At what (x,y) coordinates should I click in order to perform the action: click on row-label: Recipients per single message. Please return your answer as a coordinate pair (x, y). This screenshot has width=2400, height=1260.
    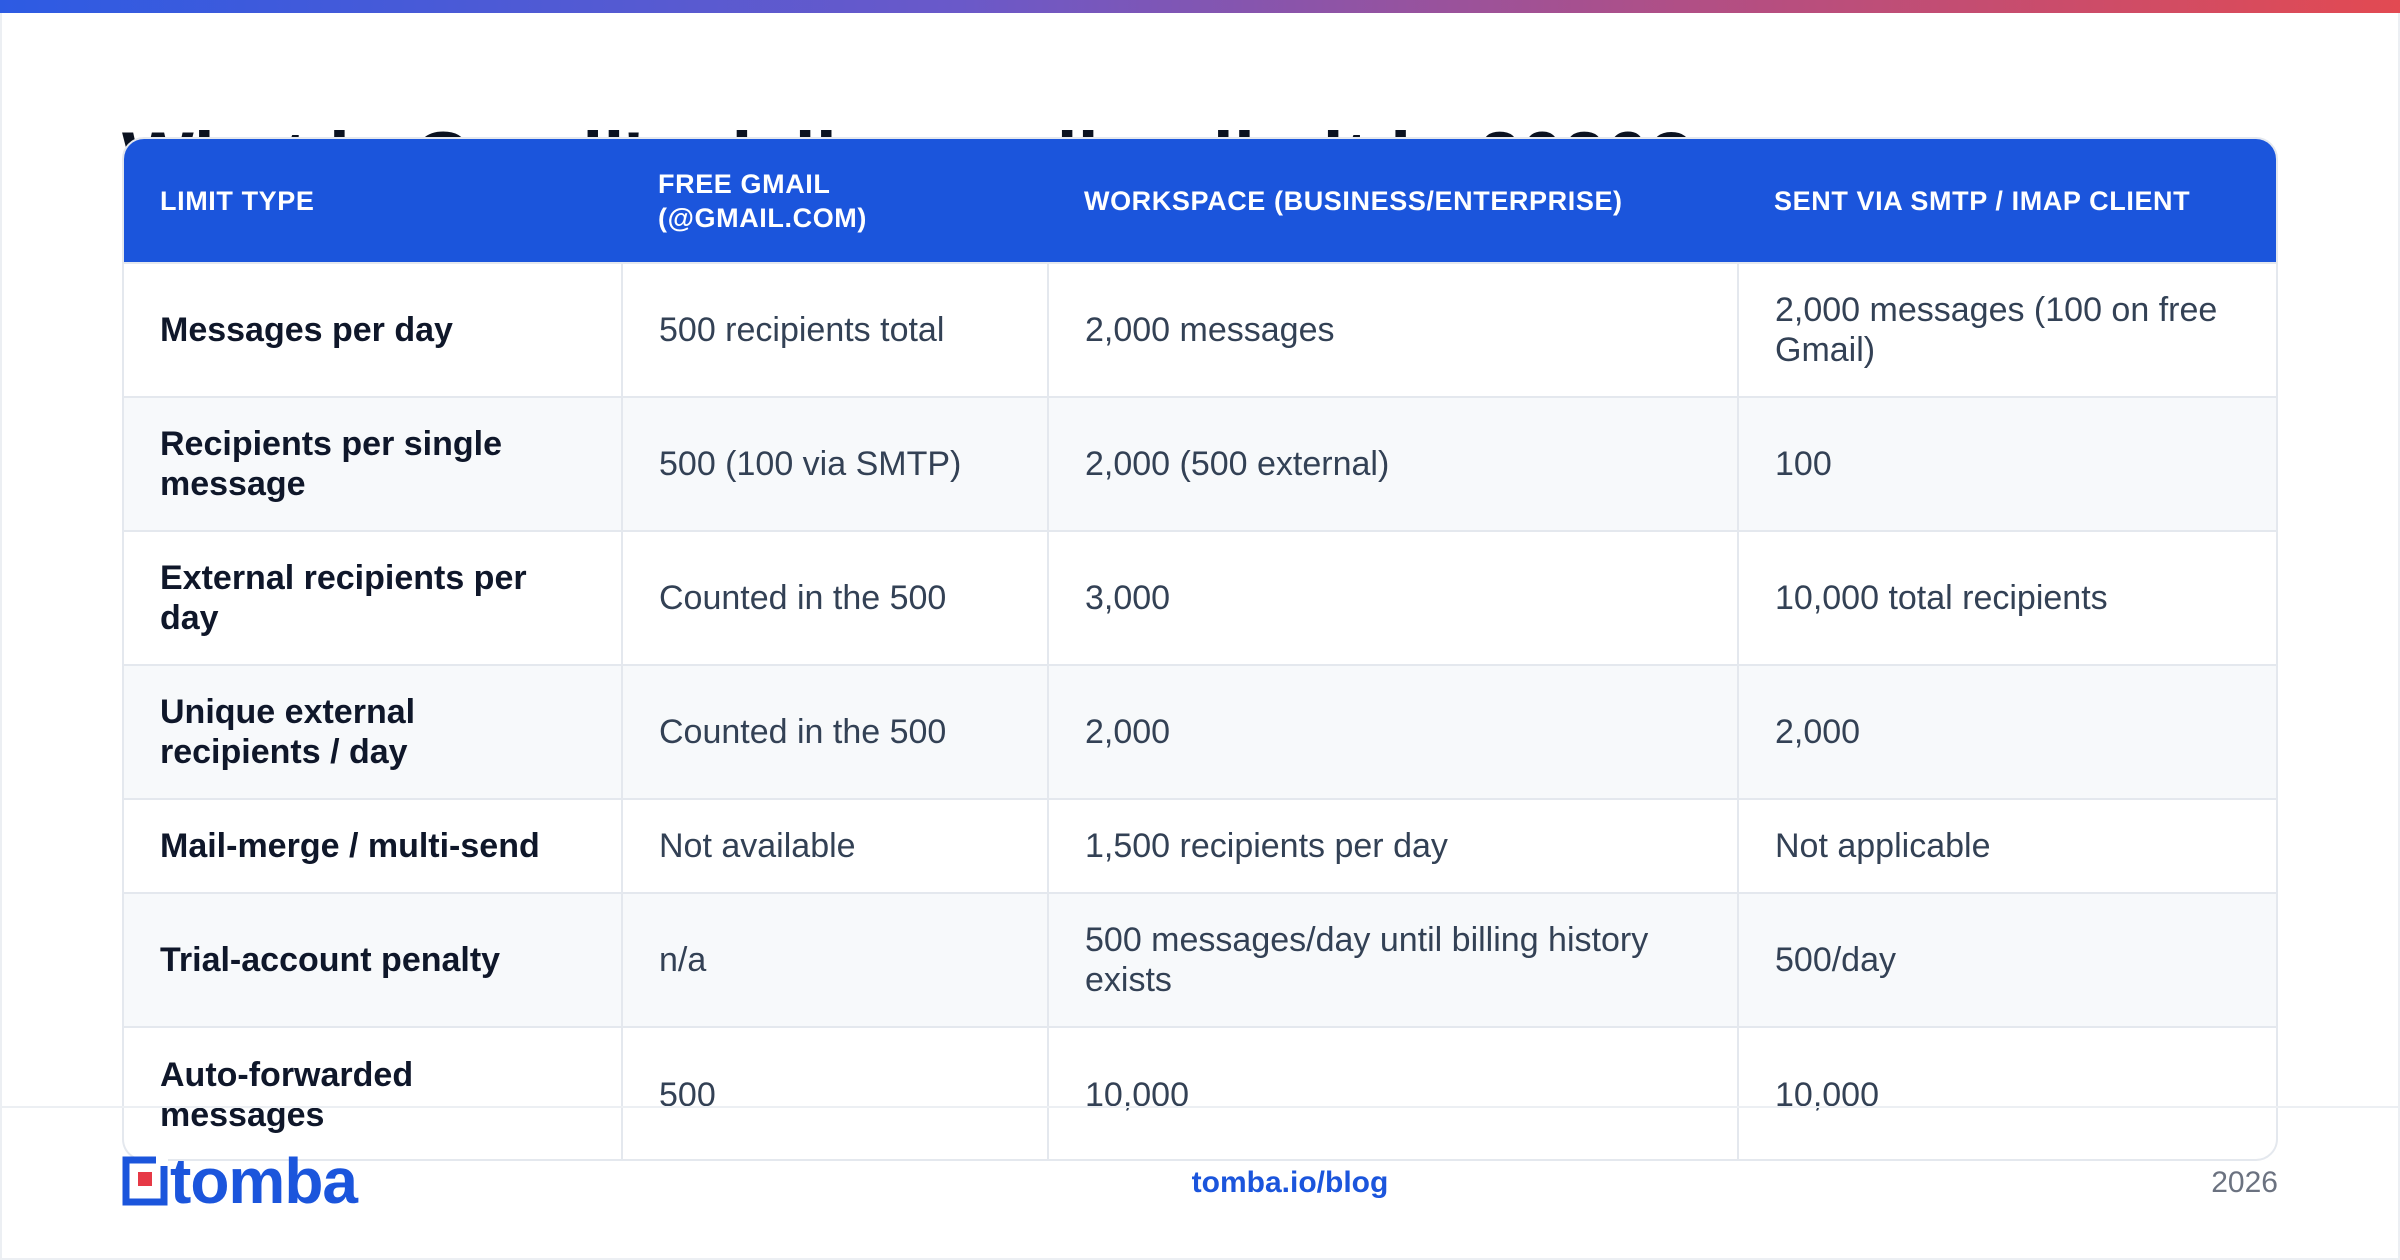
    Looking at the image, I should click on (373, 463).